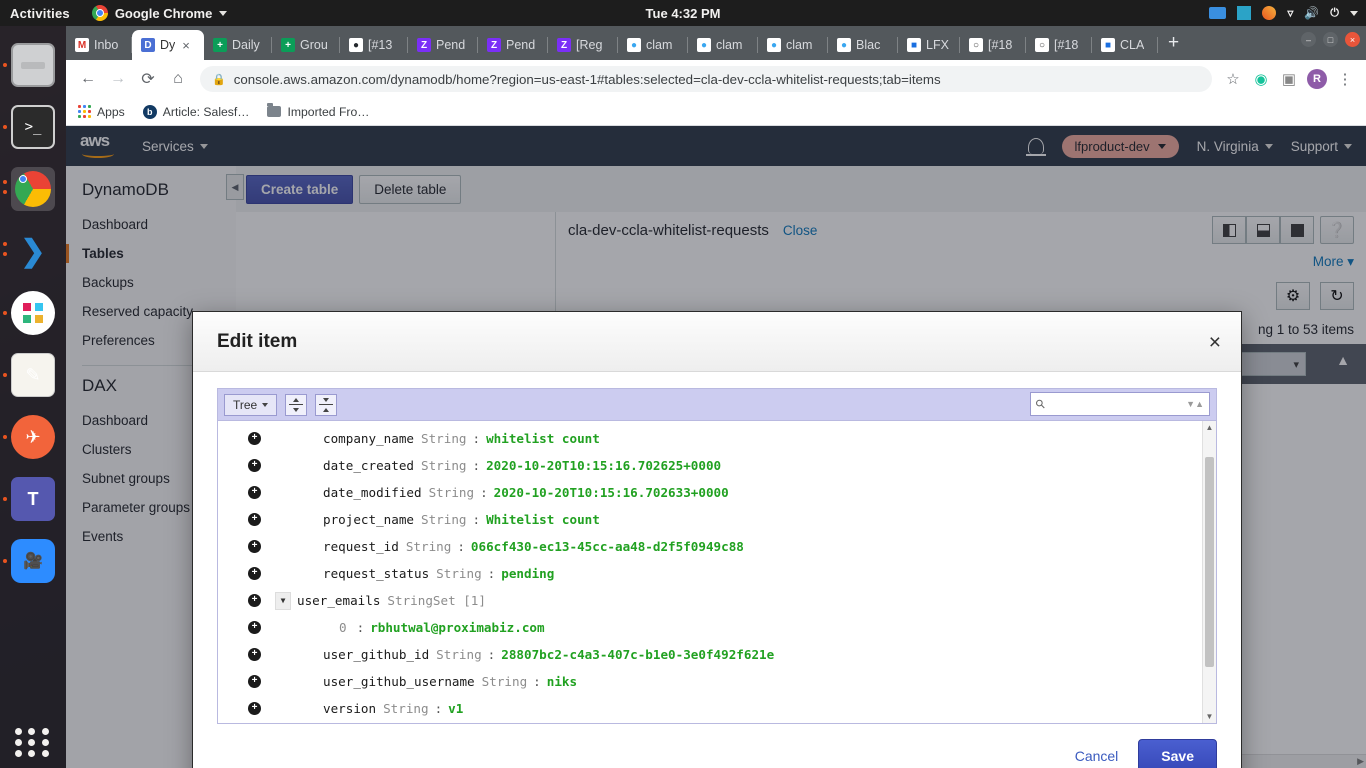 The width and height of the screenshot is (1366, 768). What do you see at coordinates (40, 13) in the screenshot?
I see `activities-button: Activities` at bounding box center [40, 13].